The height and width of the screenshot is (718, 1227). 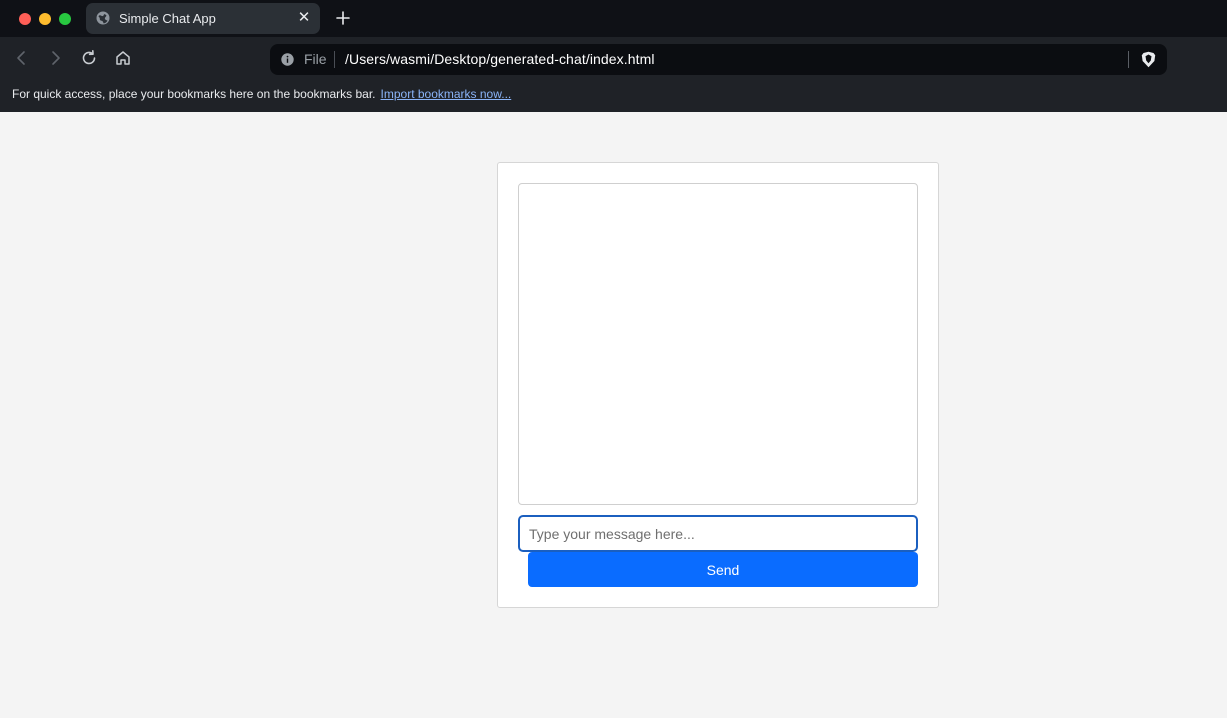 What do you see at coordinates (65, 19) in the screenshot?
I see `maximize-window-button` at bounding box center [65, 19].